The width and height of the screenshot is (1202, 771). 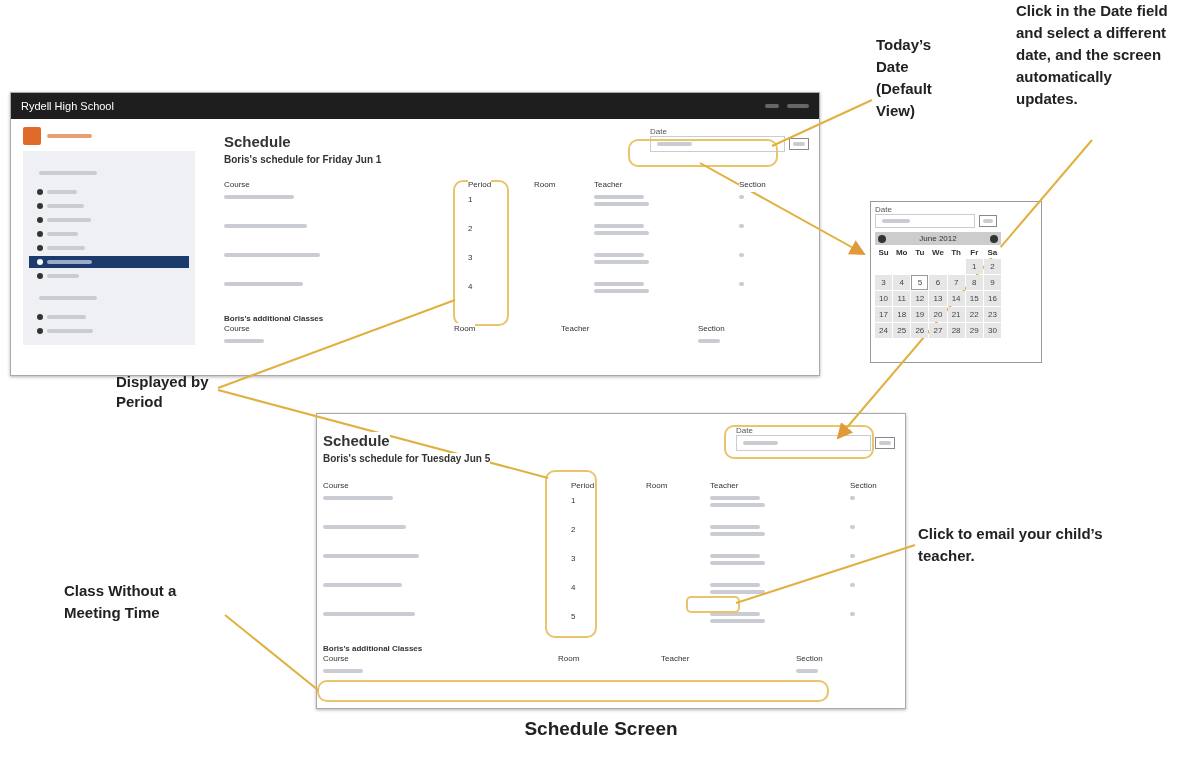 What do you see at coordinates (884, 314) in the screenshot?
I see `calendar-day: 17` at bounding box center [884, 314].